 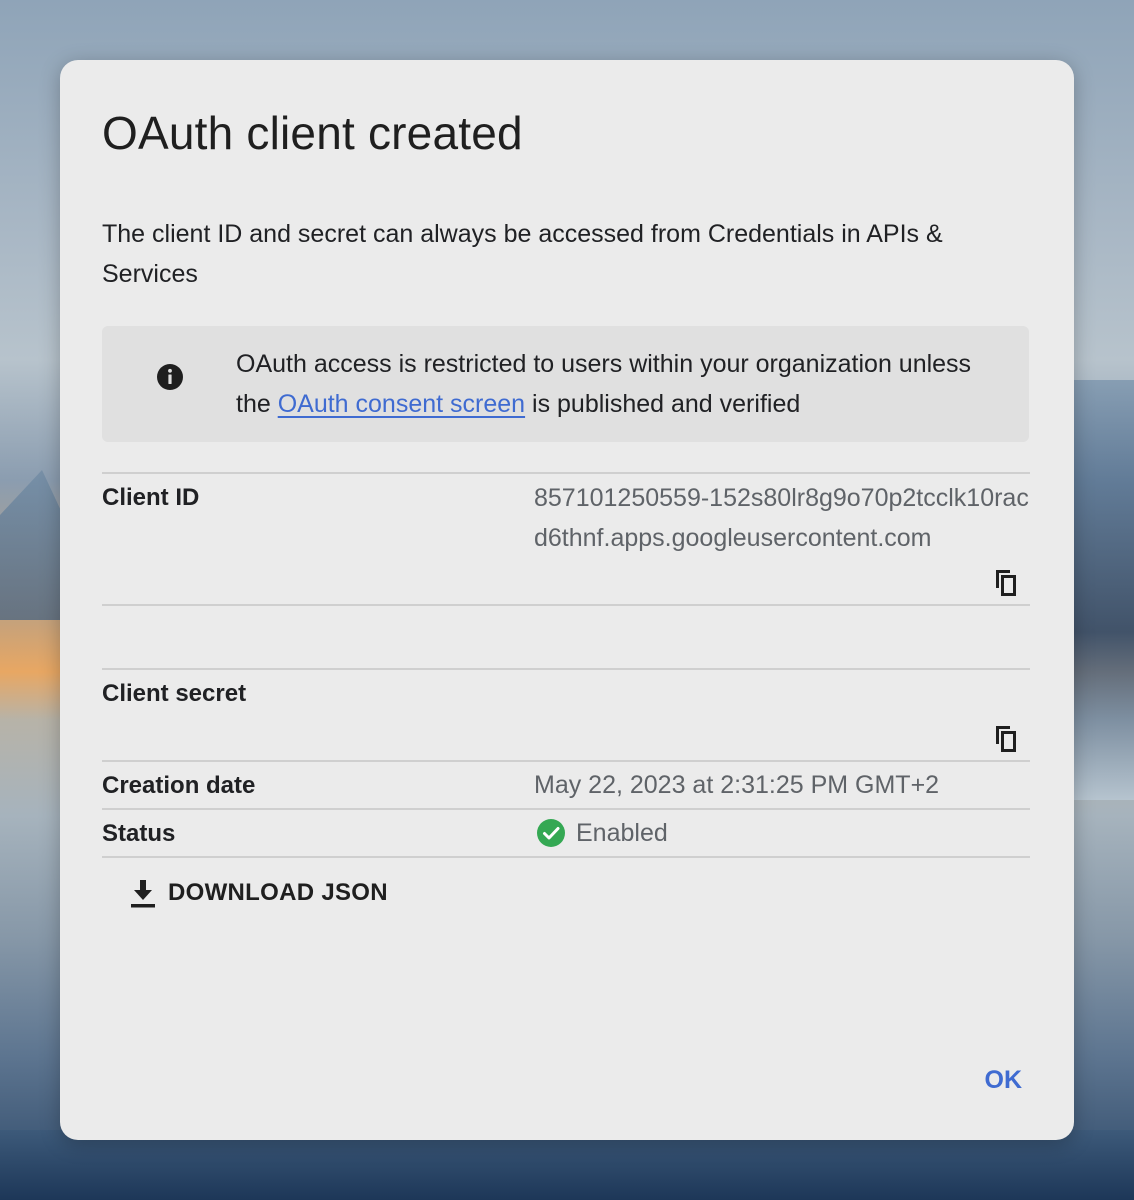 I want to click on background-mountain-right, so click(x=1099, y=590).